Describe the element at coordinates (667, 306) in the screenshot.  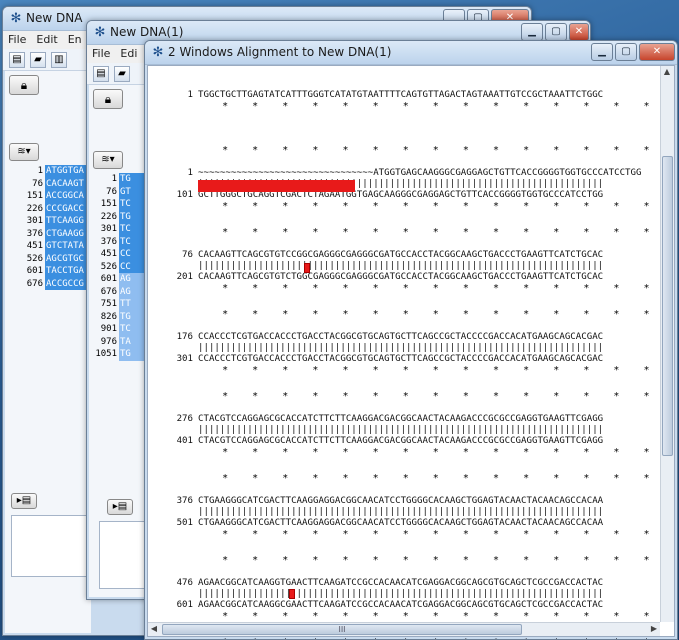
I see `vertical-scroll-thumb` at that location.